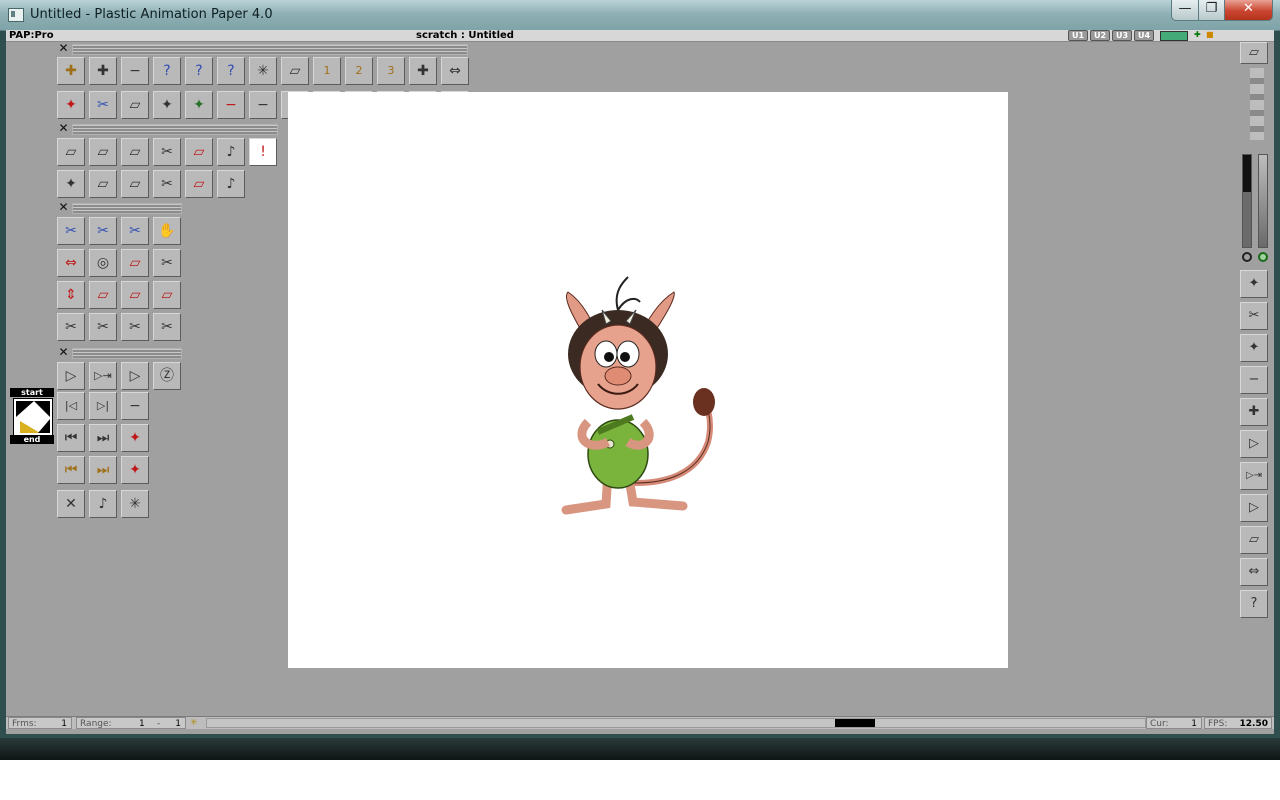 The image size is (1280, 800). I want to click on save-image-icon: ▱, so click(199, 184).